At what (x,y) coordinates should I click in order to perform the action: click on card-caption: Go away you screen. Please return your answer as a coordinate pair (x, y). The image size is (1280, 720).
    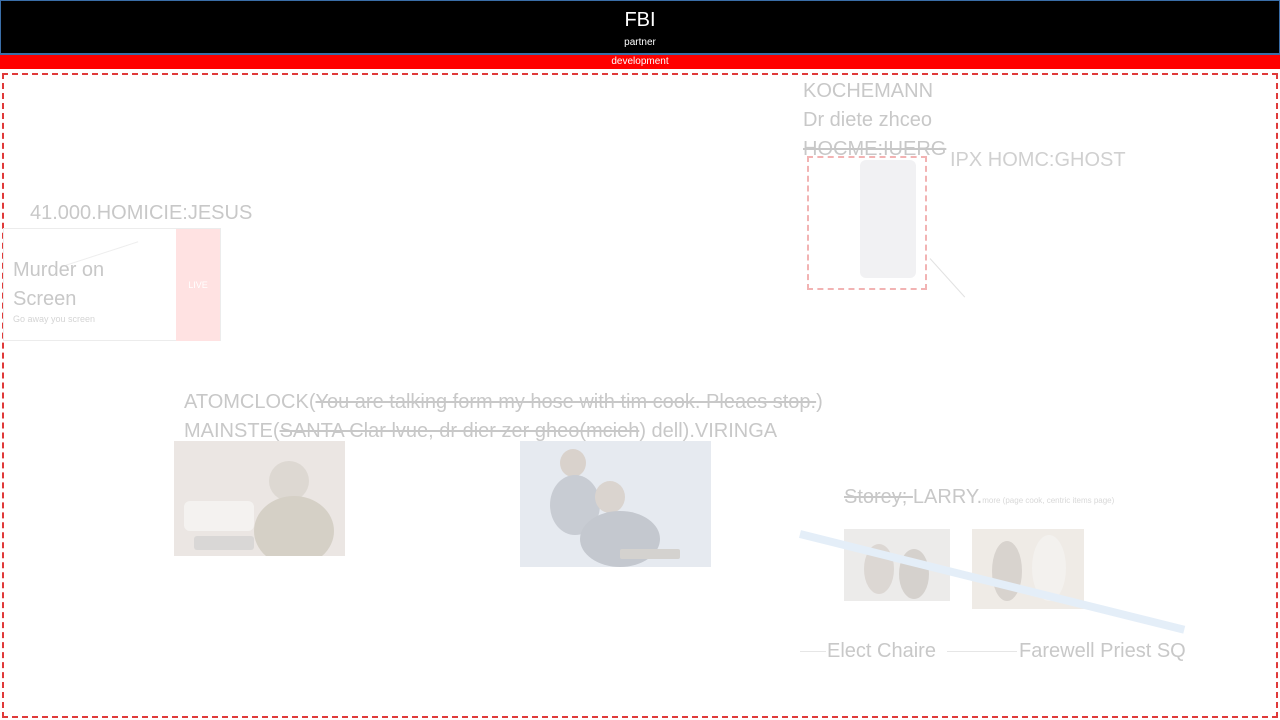
    Looking at the image, I should click on (54, 319).